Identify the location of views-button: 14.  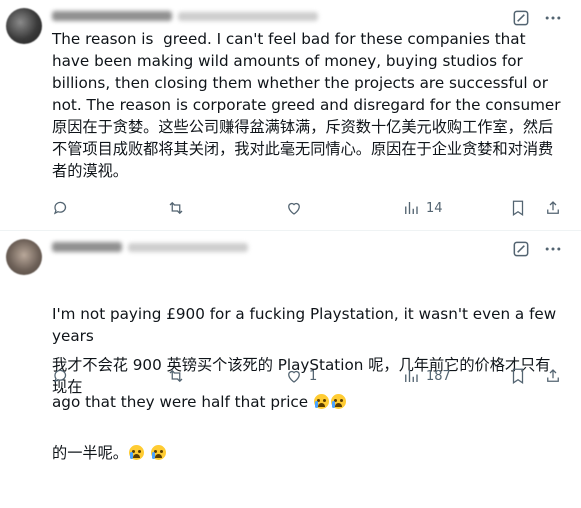
(422, 208).